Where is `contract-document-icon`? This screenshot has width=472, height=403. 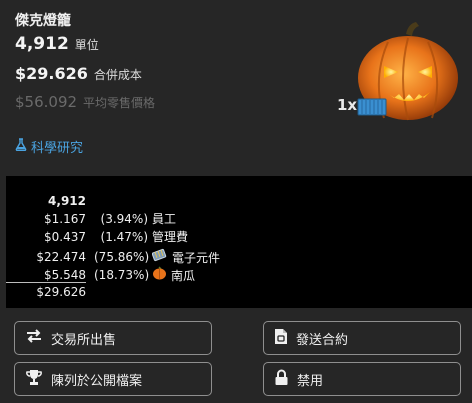 contract-document-icon is located at coordinates (281, 338).